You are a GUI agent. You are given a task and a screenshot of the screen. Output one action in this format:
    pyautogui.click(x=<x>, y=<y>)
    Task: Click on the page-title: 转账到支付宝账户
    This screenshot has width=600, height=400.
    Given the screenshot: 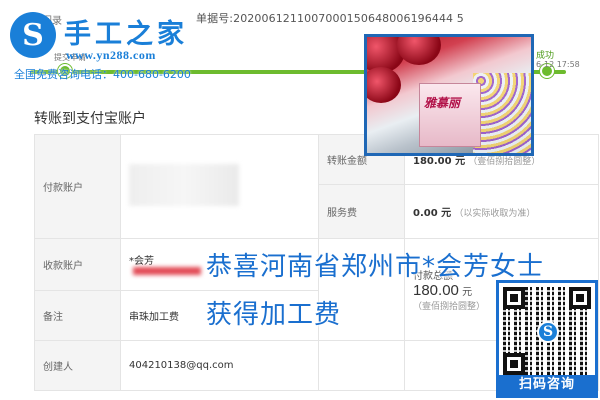 What is the action you would take?
    pyautogui.click(x=90, y=119)
    